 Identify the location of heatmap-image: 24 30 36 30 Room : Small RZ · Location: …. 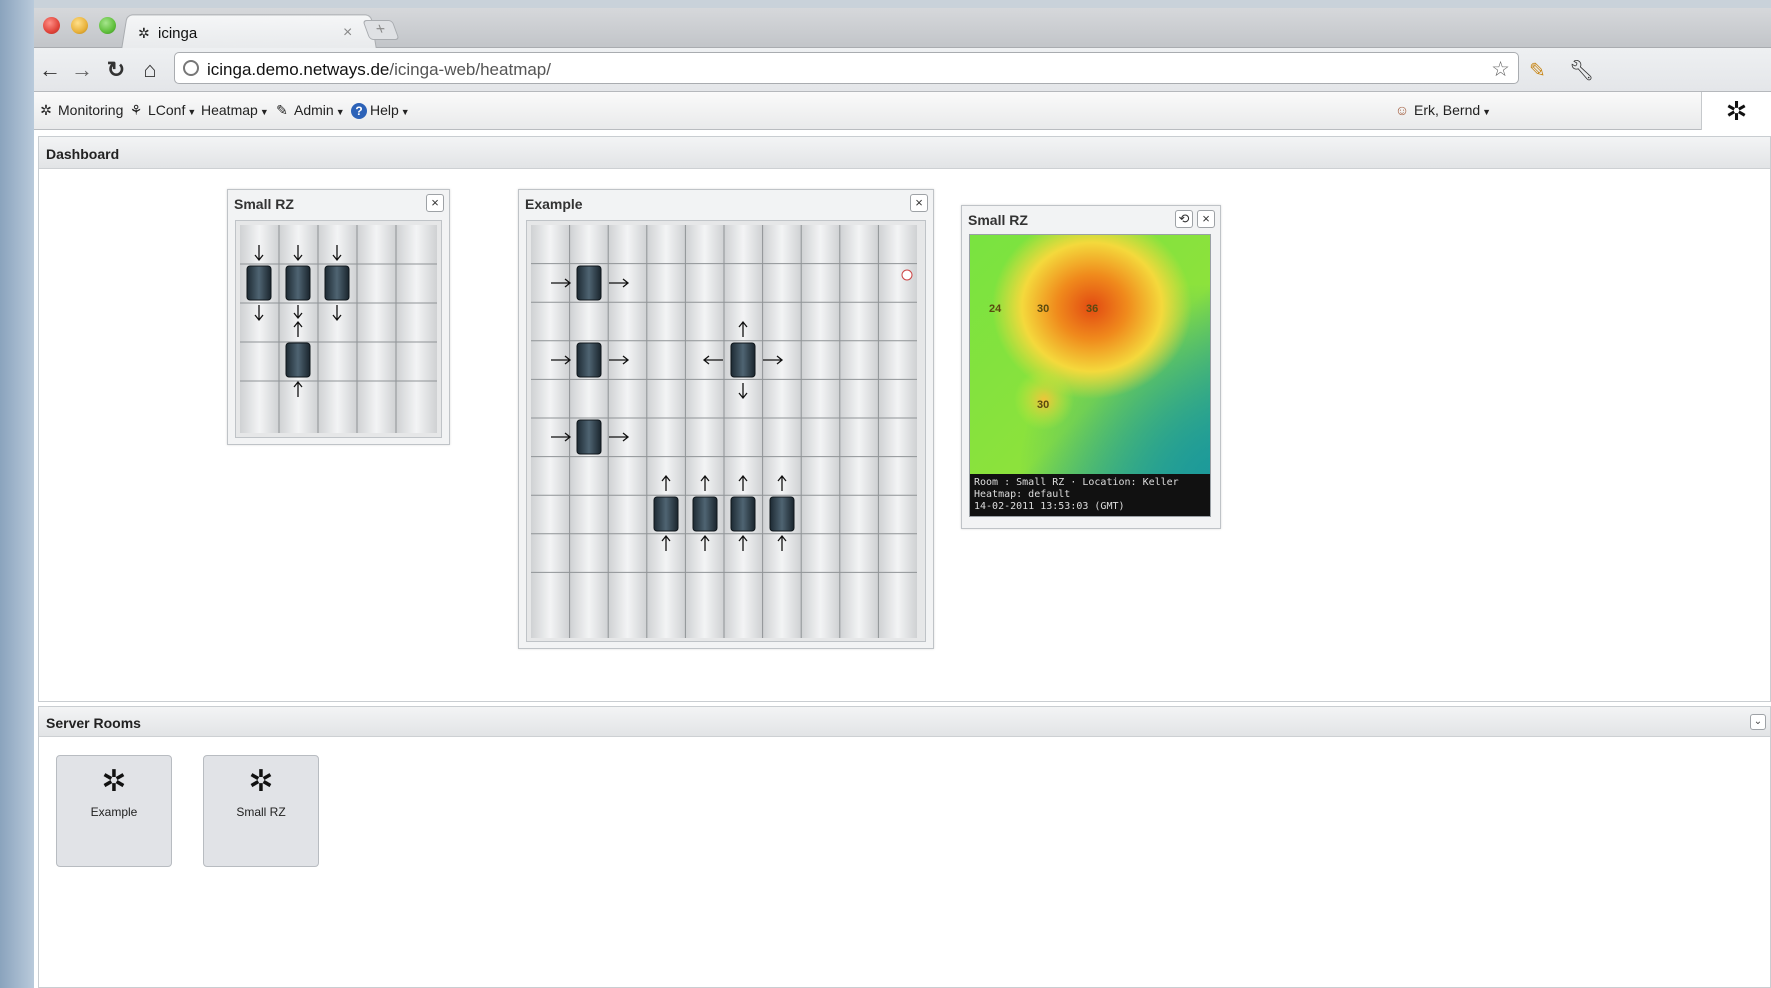
(1090, 375).